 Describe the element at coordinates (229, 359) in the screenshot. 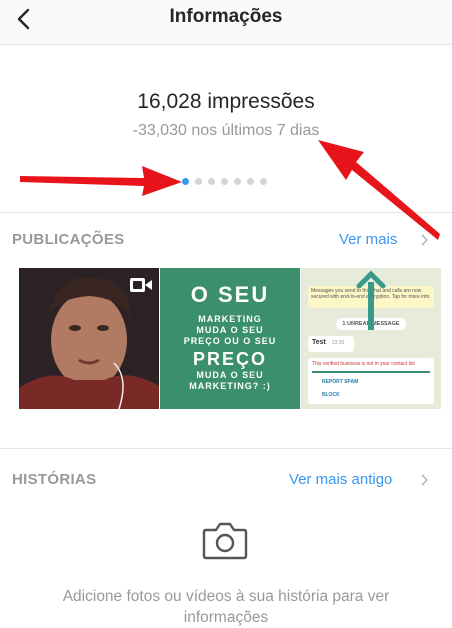

I see `post-text-line: PREÇO` at that location.